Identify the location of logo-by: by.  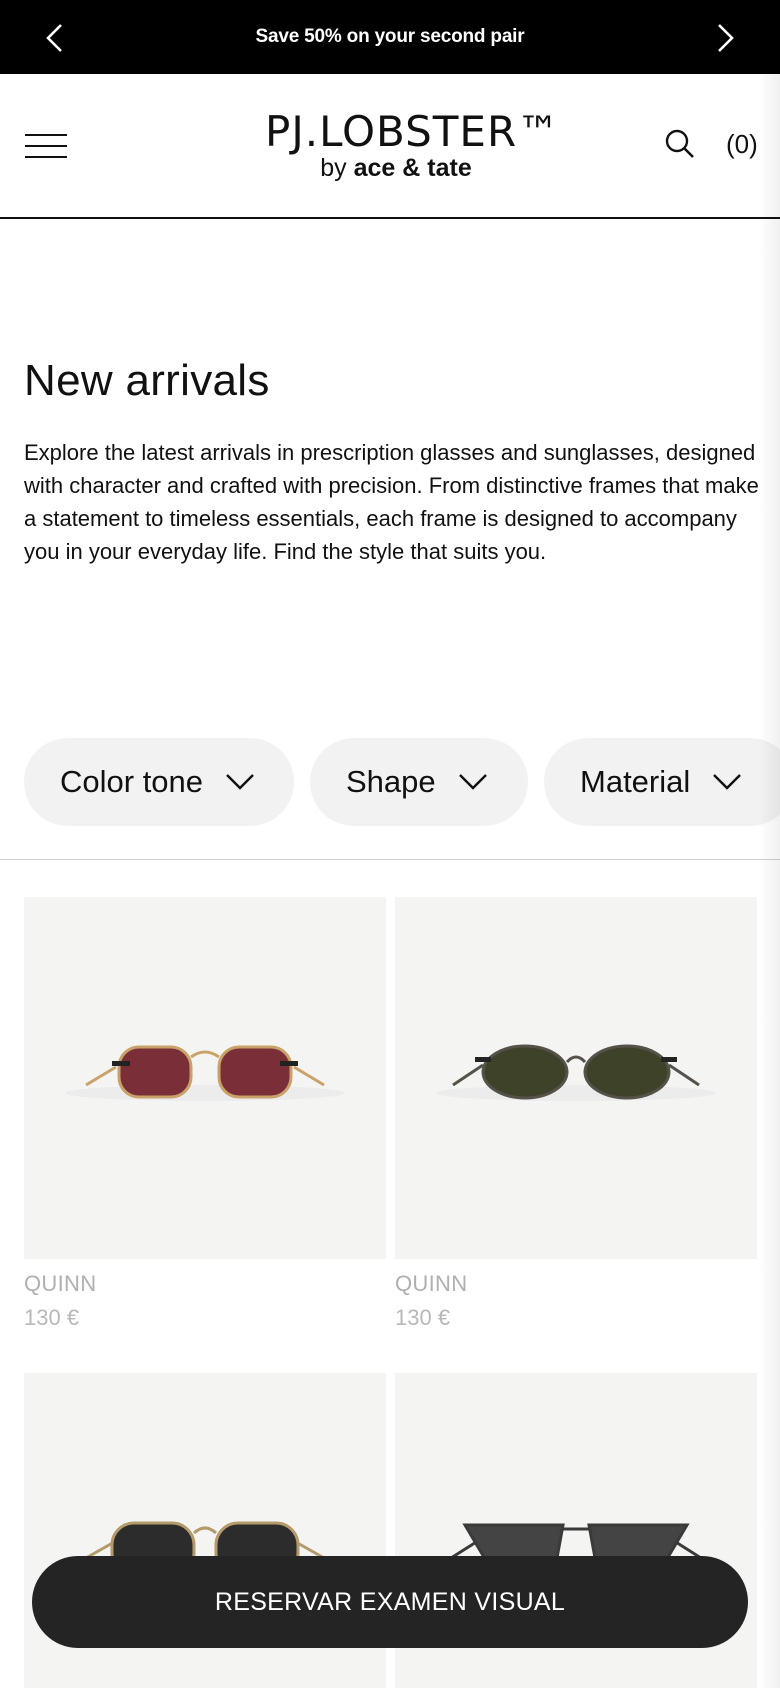
(333, 168).